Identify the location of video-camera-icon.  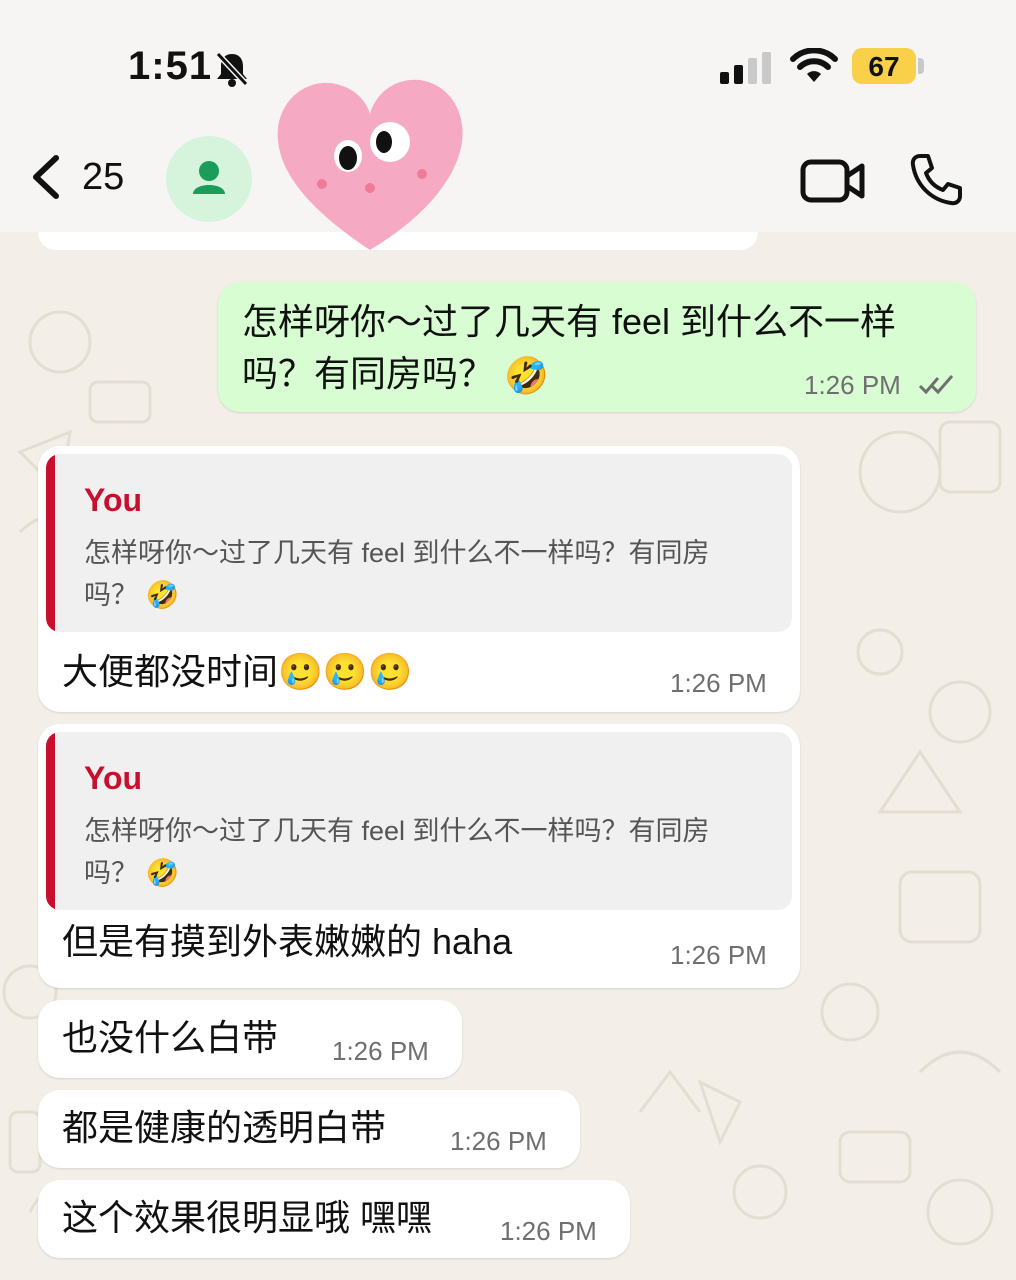
(833, 181).